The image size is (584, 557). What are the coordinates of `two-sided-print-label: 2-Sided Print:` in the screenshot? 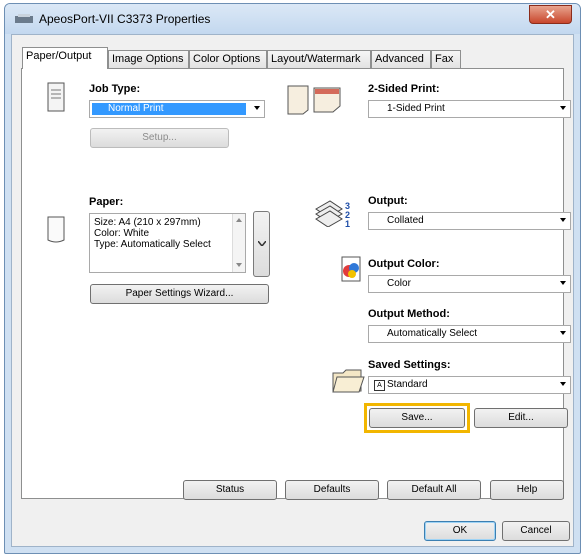 It's located at (404, 89).